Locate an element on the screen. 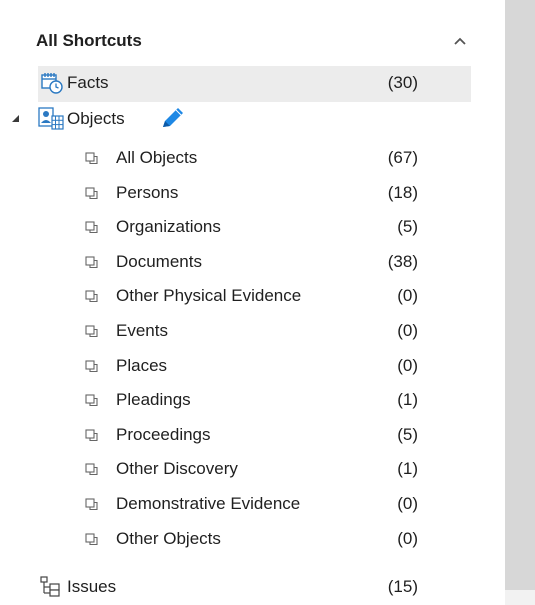 The image size is (535, 605). tree-item-count: (38) is located at coordinates (402, 261).